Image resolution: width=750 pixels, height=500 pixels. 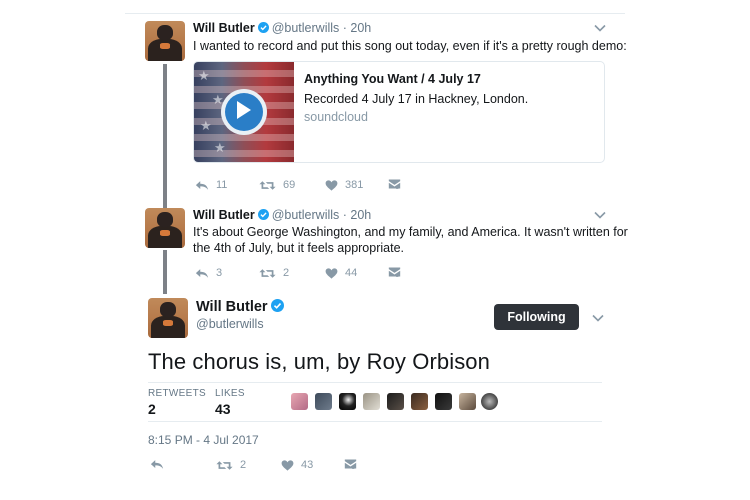 I want to click on reply-button: 3, so click(x=208, y=273).